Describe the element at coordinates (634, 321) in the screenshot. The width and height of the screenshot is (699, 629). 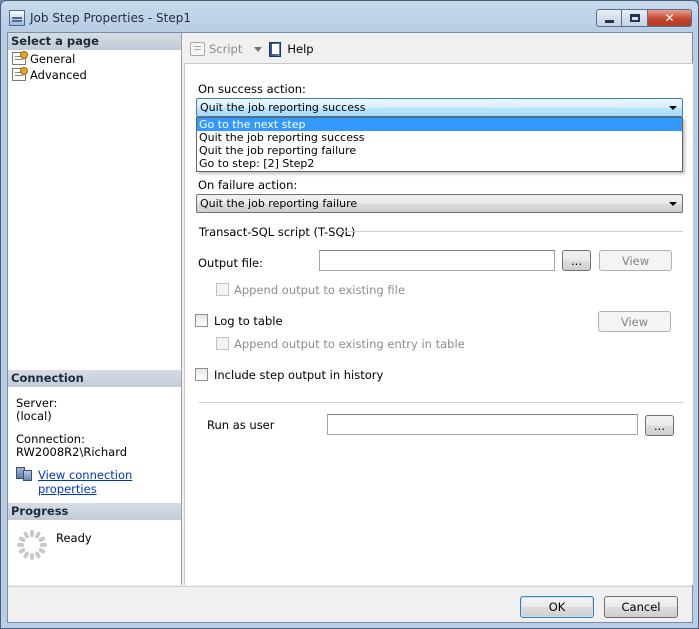
I see `log-to-table-view-button: View` at that location.